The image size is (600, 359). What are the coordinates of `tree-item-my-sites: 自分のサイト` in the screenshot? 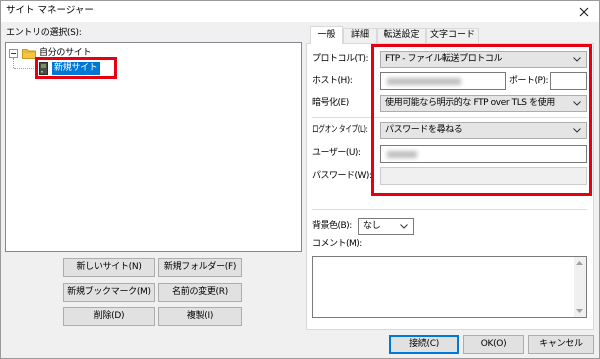 It's located at (59, 53).